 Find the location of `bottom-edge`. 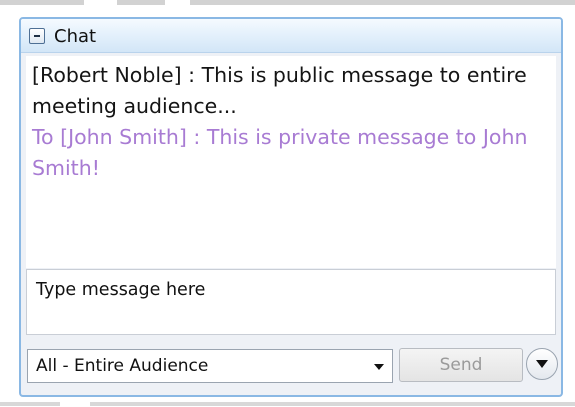

bottom-edge is located at coordinates (287, 404).